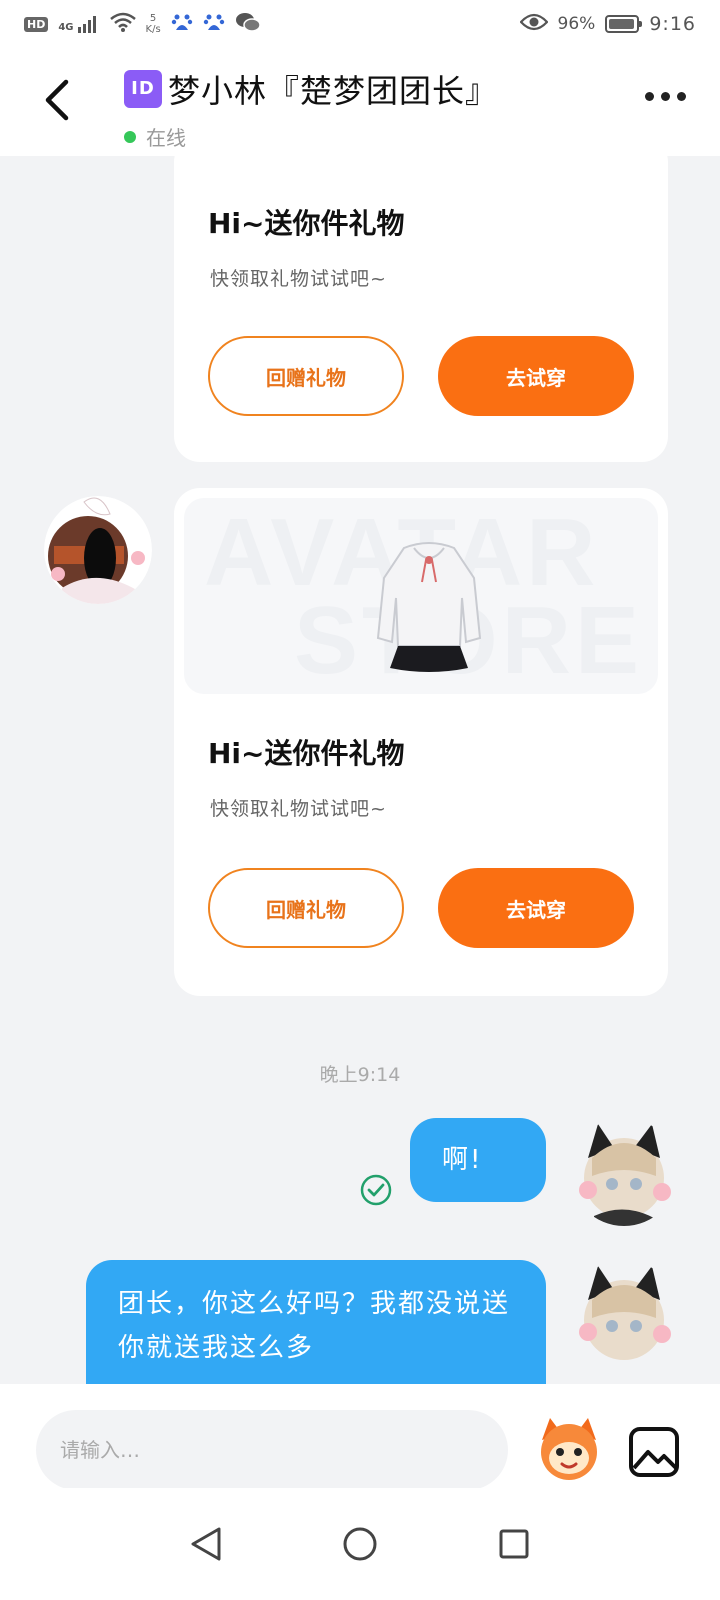 This screenshot has width=720, height=1600. I want to click on contact-name-text: 梦小林『楚梦团团长』, so click(333, 91).